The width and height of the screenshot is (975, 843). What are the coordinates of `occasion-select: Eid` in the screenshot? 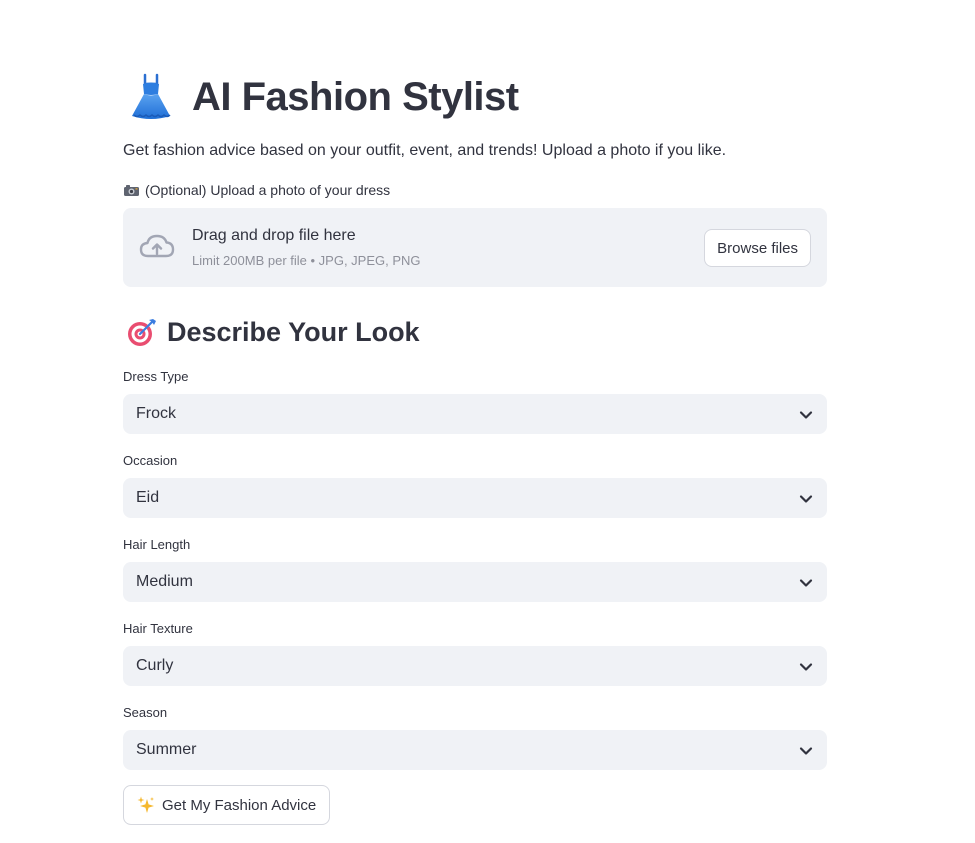 It's located at (475, 498).